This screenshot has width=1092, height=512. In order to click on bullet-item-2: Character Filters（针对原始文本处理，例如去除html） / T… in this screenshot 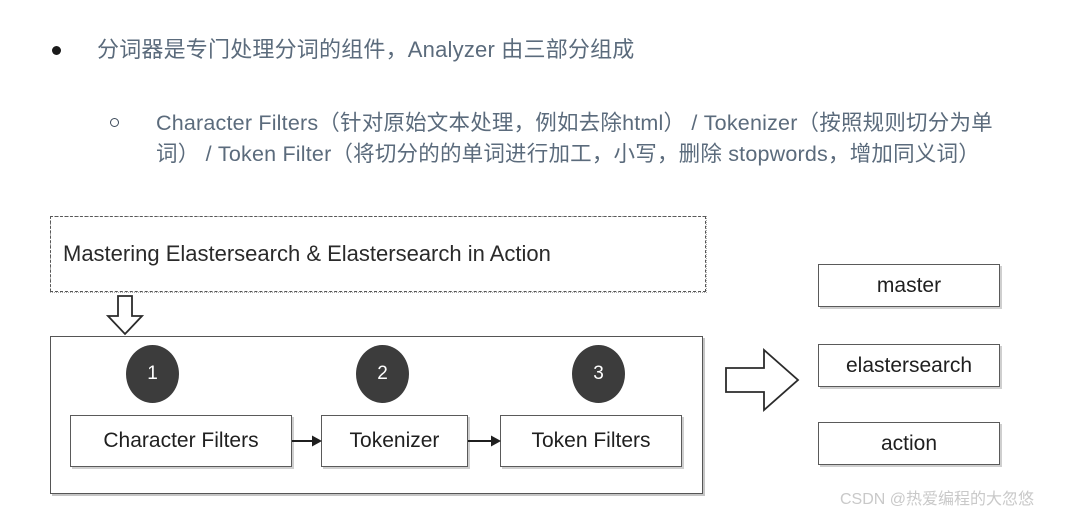, I will do `click(575, 139)`.